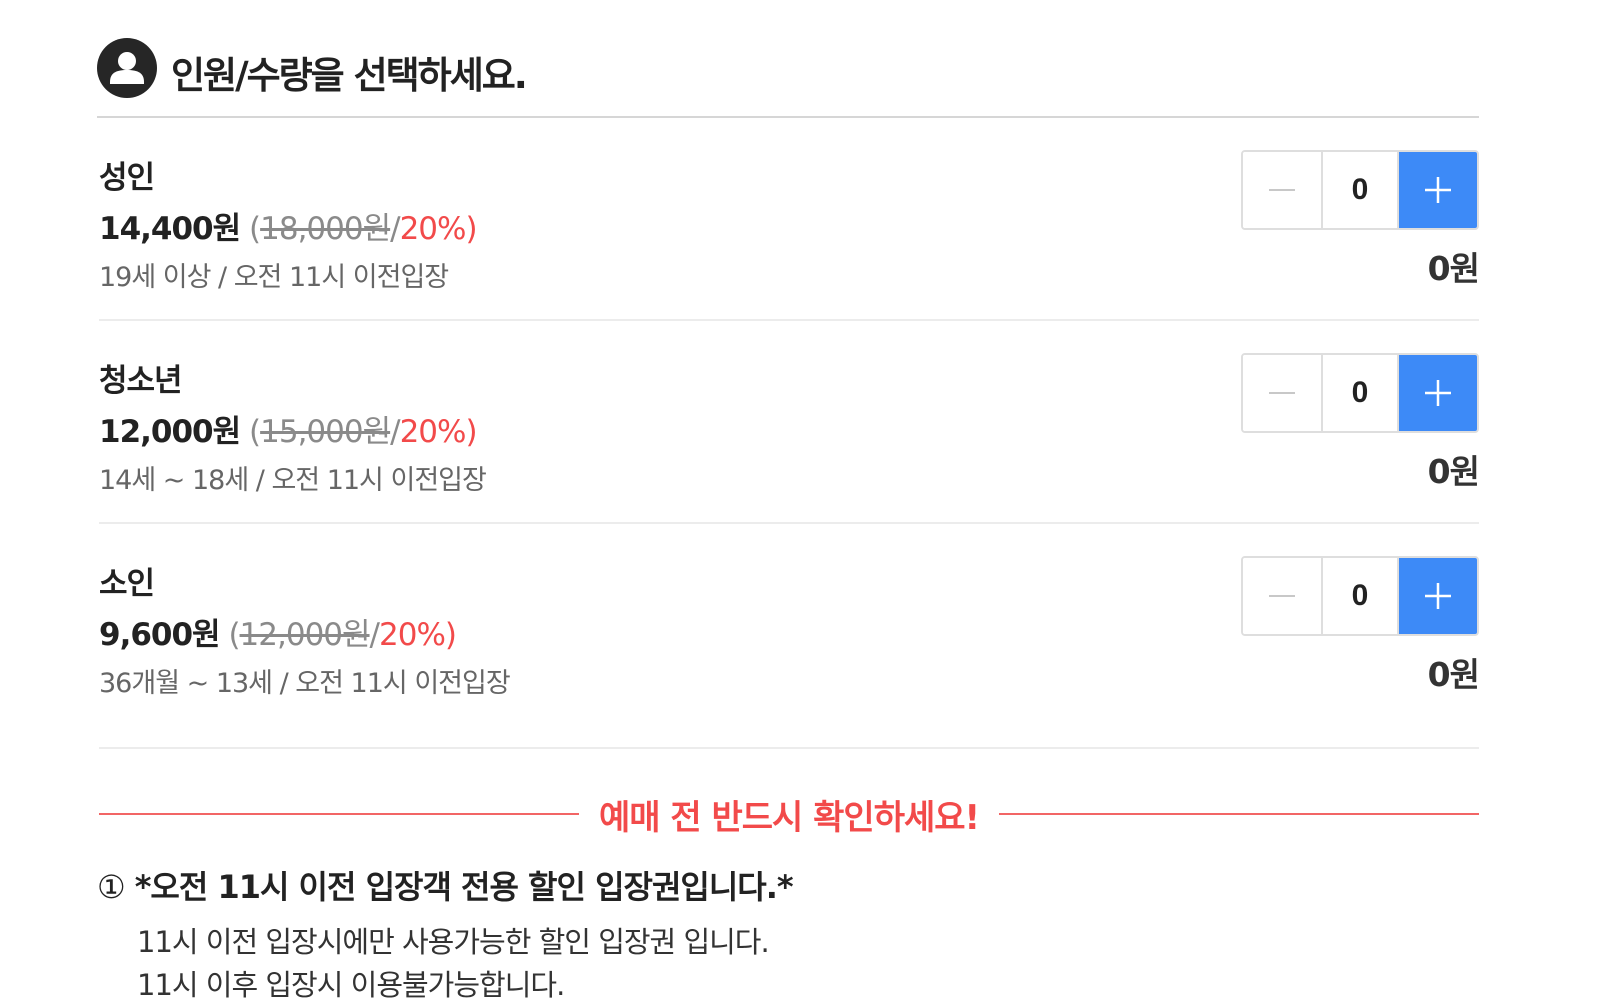 The image size is (1610, 998). I want to click on ticket-name: 소인, so click(127, 584).